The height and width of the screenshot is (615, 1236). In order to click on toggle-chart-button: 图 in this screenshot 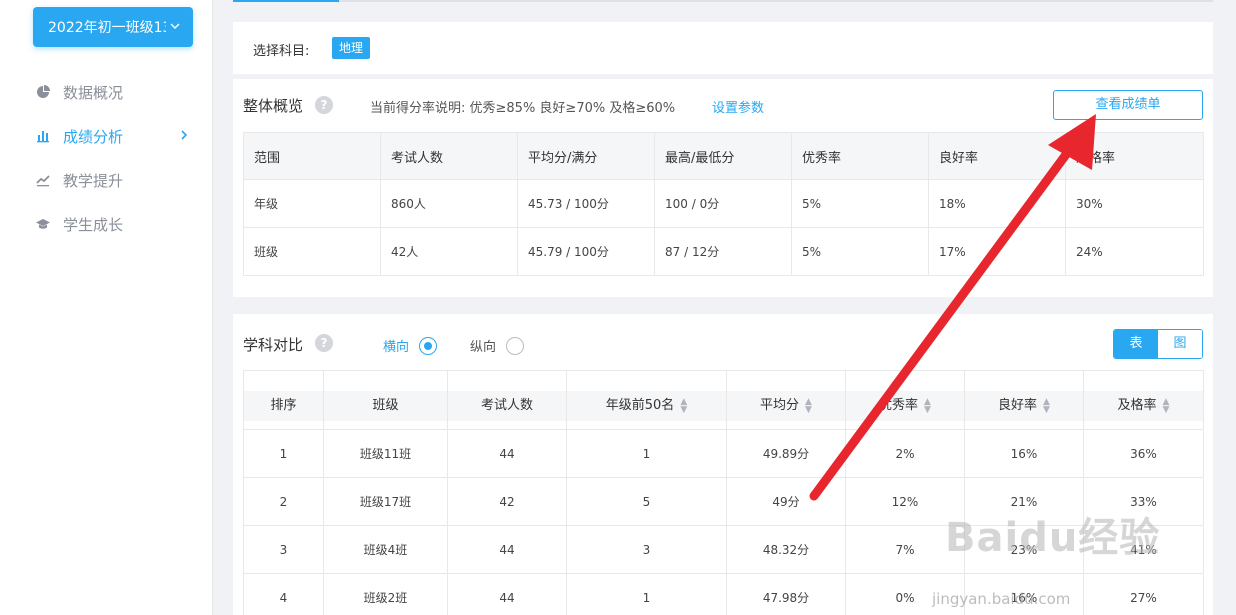, I will do `click(1180, 344)`.